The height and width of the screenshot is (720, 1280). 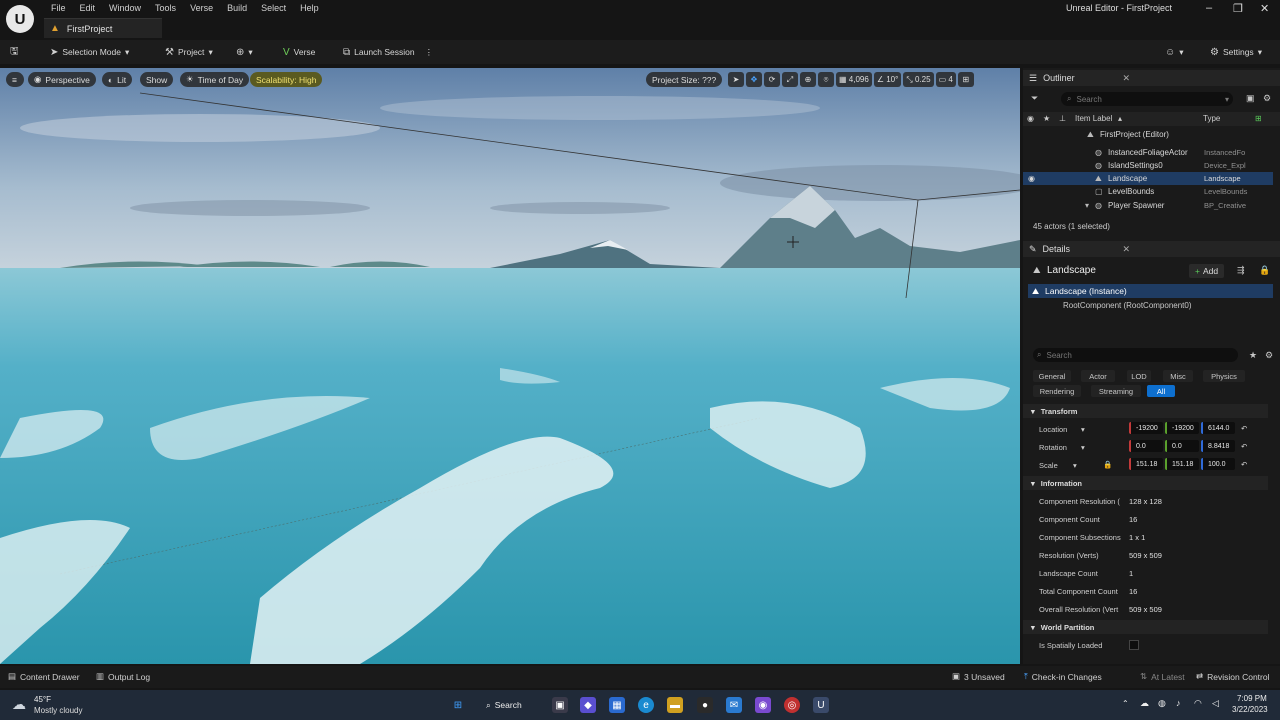 I want to click on teams-icon: ◉, so click(x=763, y=705).